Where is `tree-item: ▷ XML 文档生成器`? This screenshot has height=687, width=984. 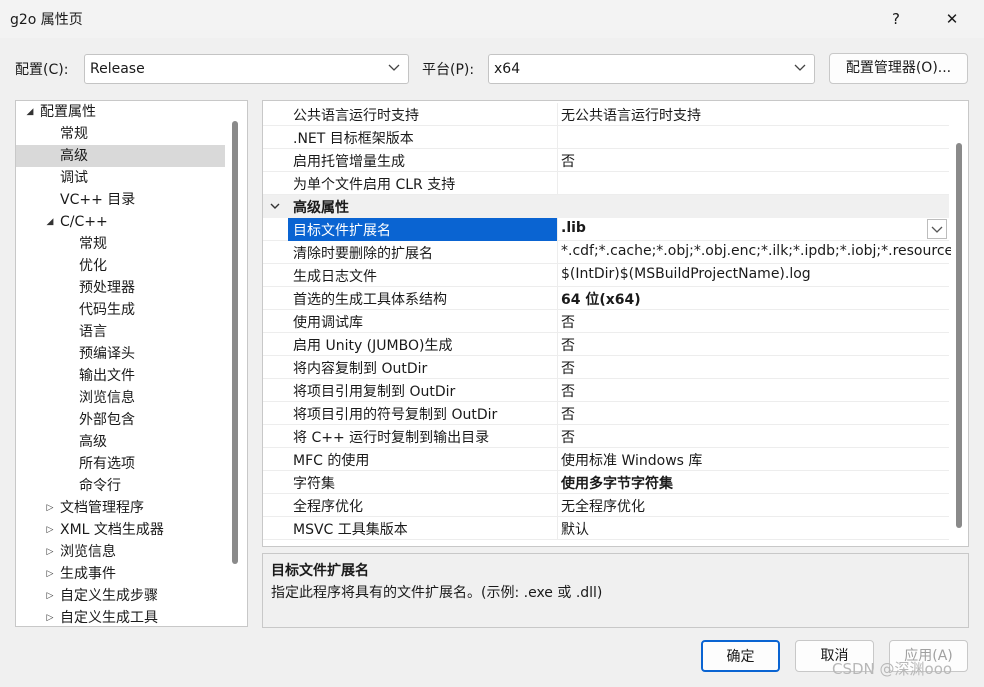 tree-item: ▷ XML 文档生成器 is located at coordinates (120, 530).